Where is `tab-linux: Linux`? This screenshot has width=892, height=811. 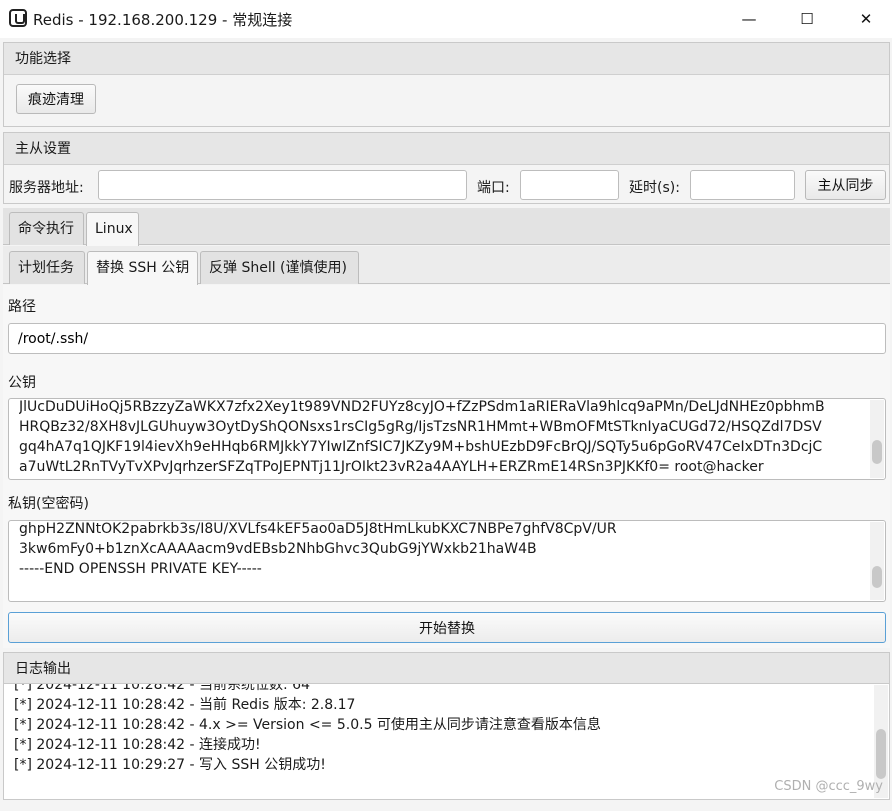
tab-linux: Linux is located at coordinates (112, 229).